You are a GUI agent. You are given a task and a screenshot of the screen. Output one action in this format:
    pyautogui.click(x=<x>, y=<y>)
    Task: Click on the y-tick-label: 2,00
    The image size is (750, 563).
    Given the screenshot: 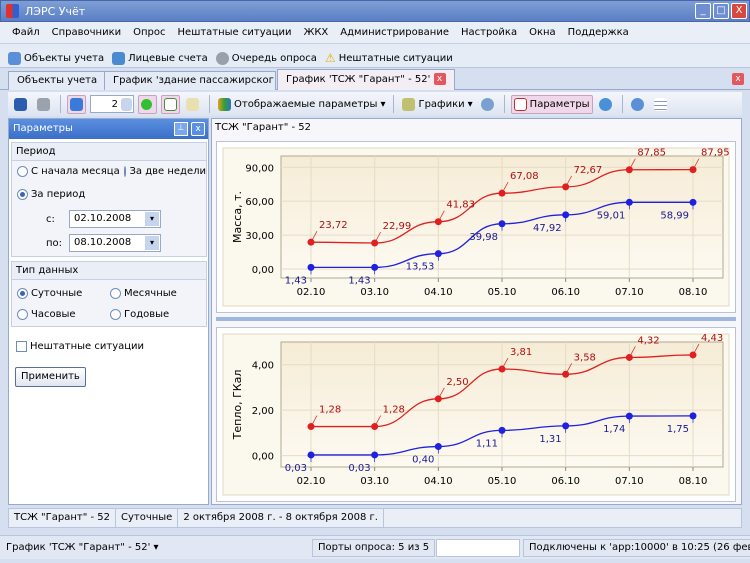 What is the action you would take?
    pyautogui.click(x=263, y=411)
    